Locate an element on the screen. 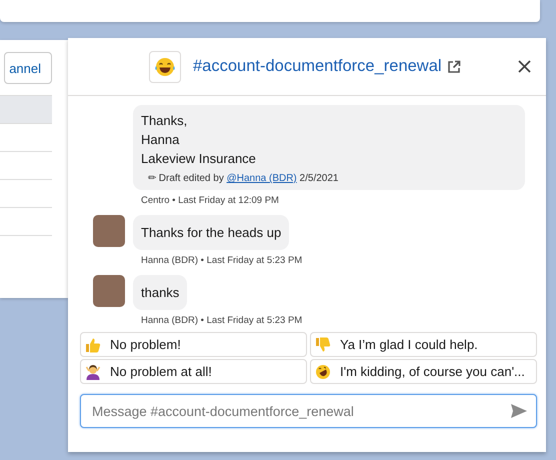 The width and height of the screenshot is (556, 460). channel-button: annel is located at coordinates (28, 68).